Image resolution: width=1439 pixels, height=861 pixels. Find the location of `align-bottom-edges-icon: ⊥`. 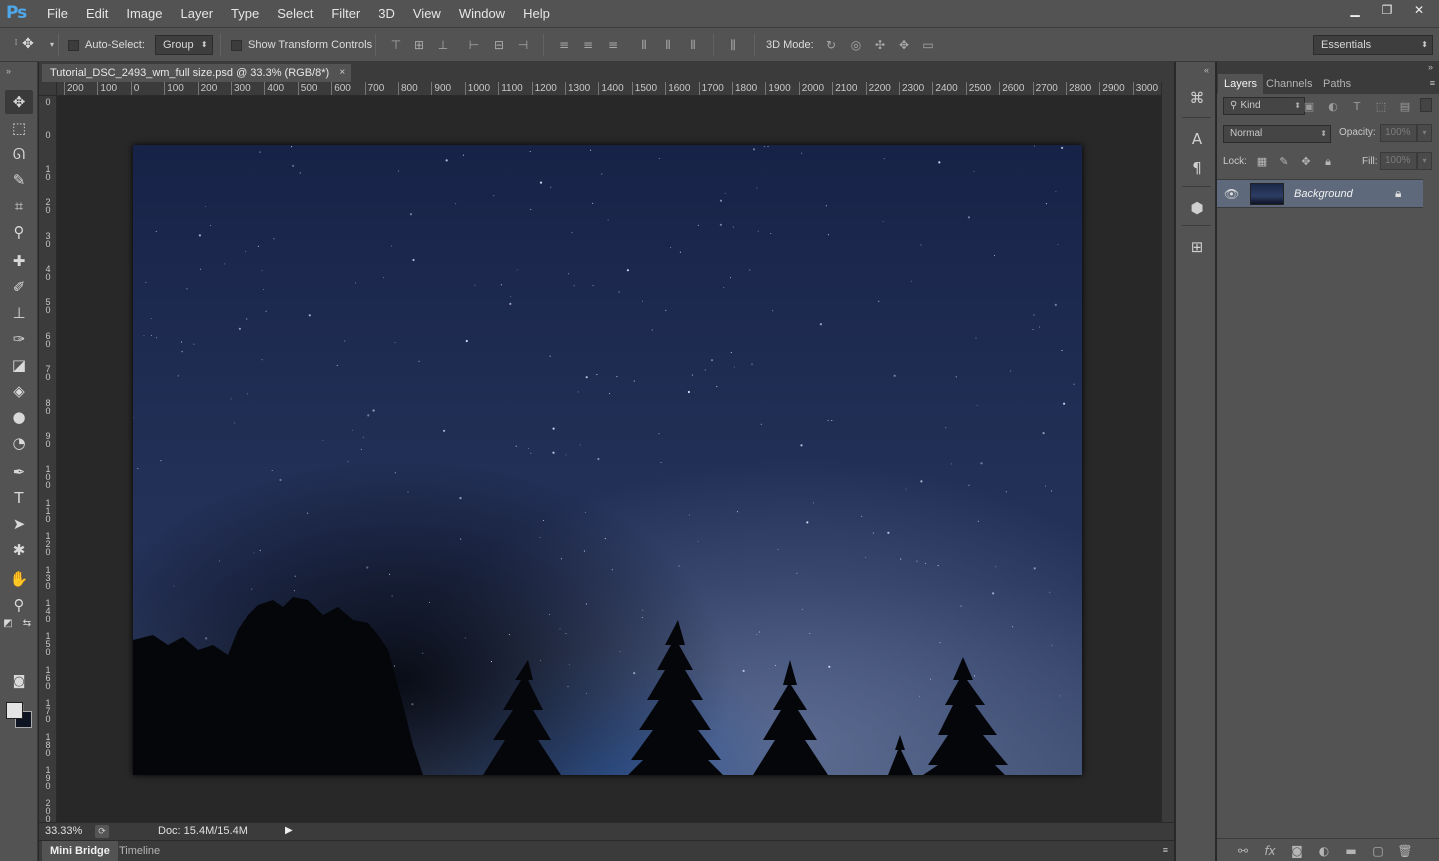

align-bottom-edges-icon: ⊥ is located at coordinates (443, 45).